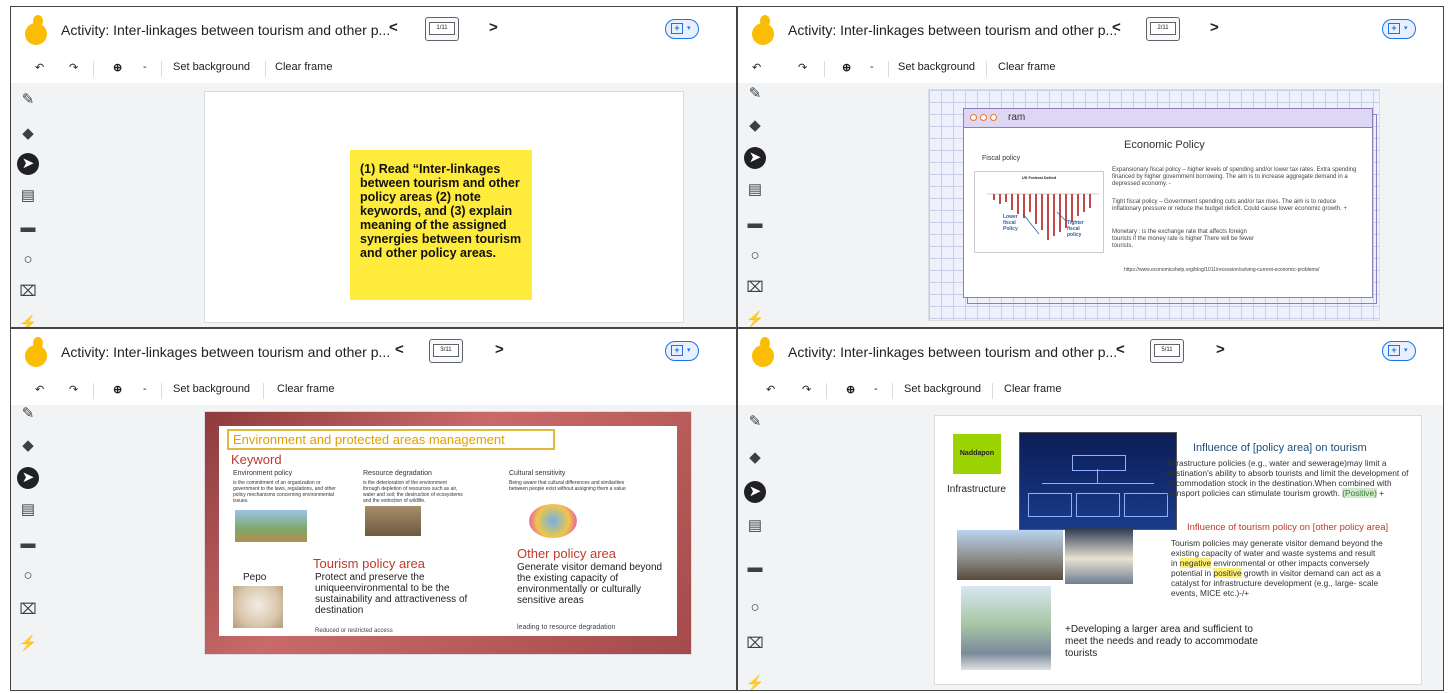 This screenshot has height=693, width=1452. What do you see at coordinates (1164, 145) in the screenshot?
I see `slide-heading: Economic Policy` at bounding box center [1164, 145].